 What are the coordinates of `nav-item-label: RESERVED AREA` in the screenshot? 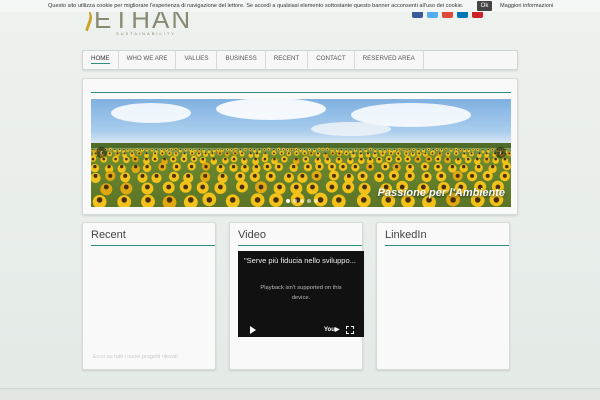 It's located at (388, 58).